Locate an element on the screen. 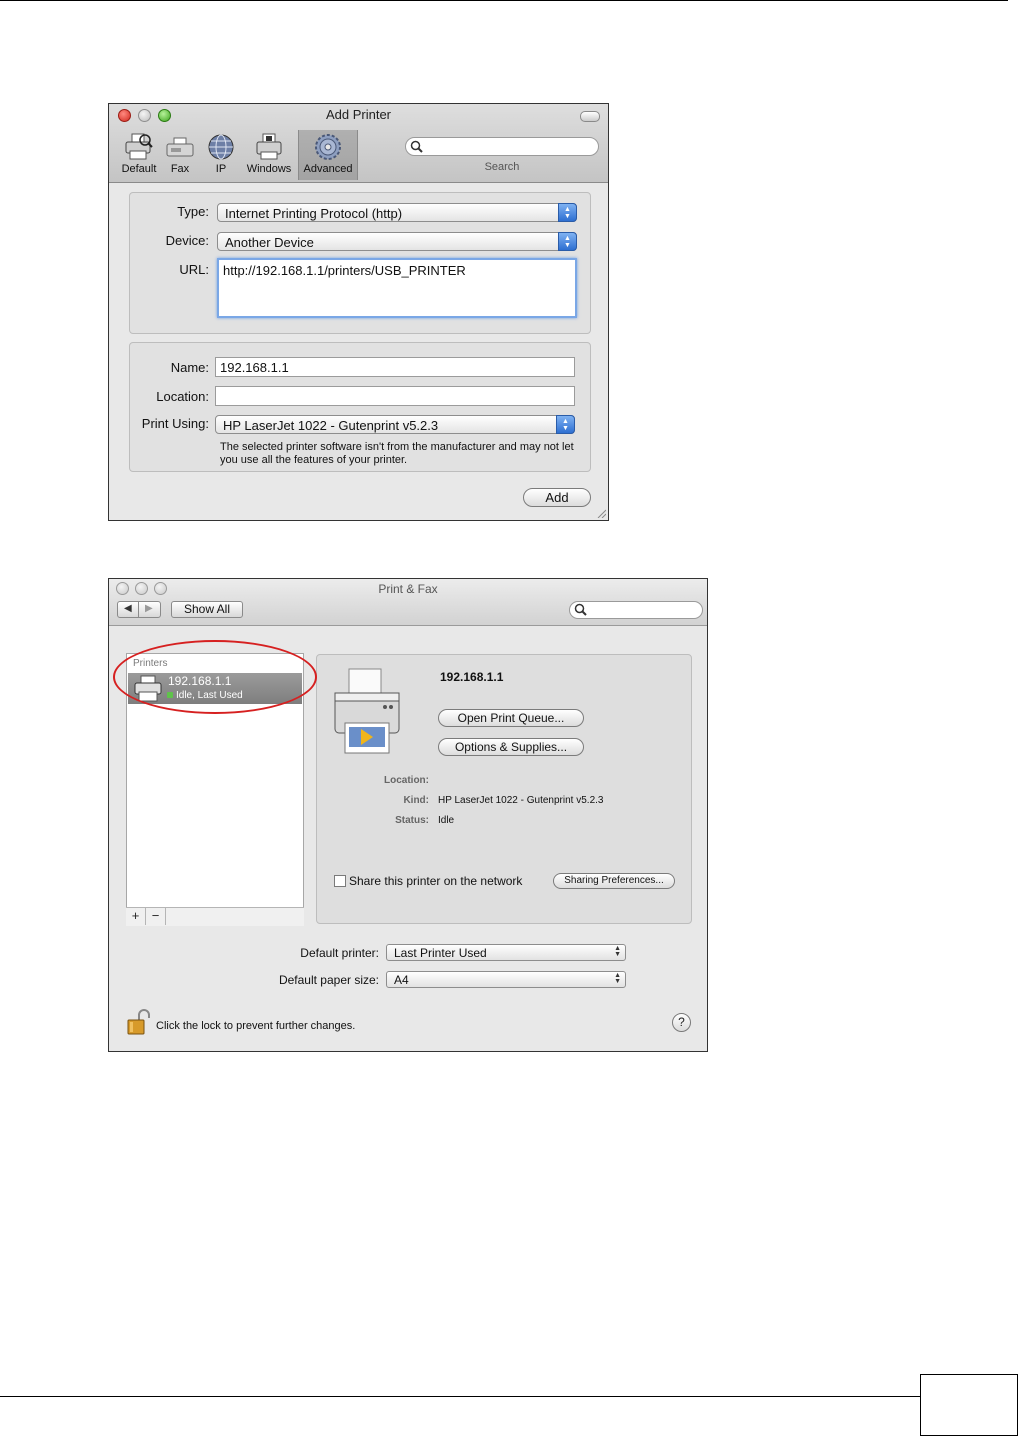 This screenshot has width=1020, height=1438. windows-printer-icon is located at coordinates (269, 146).